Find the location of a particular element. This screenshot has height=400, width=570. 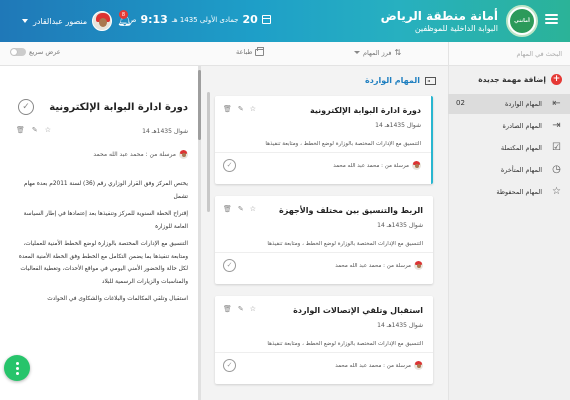

list-scrollbar is located at coordinates (208, 152).